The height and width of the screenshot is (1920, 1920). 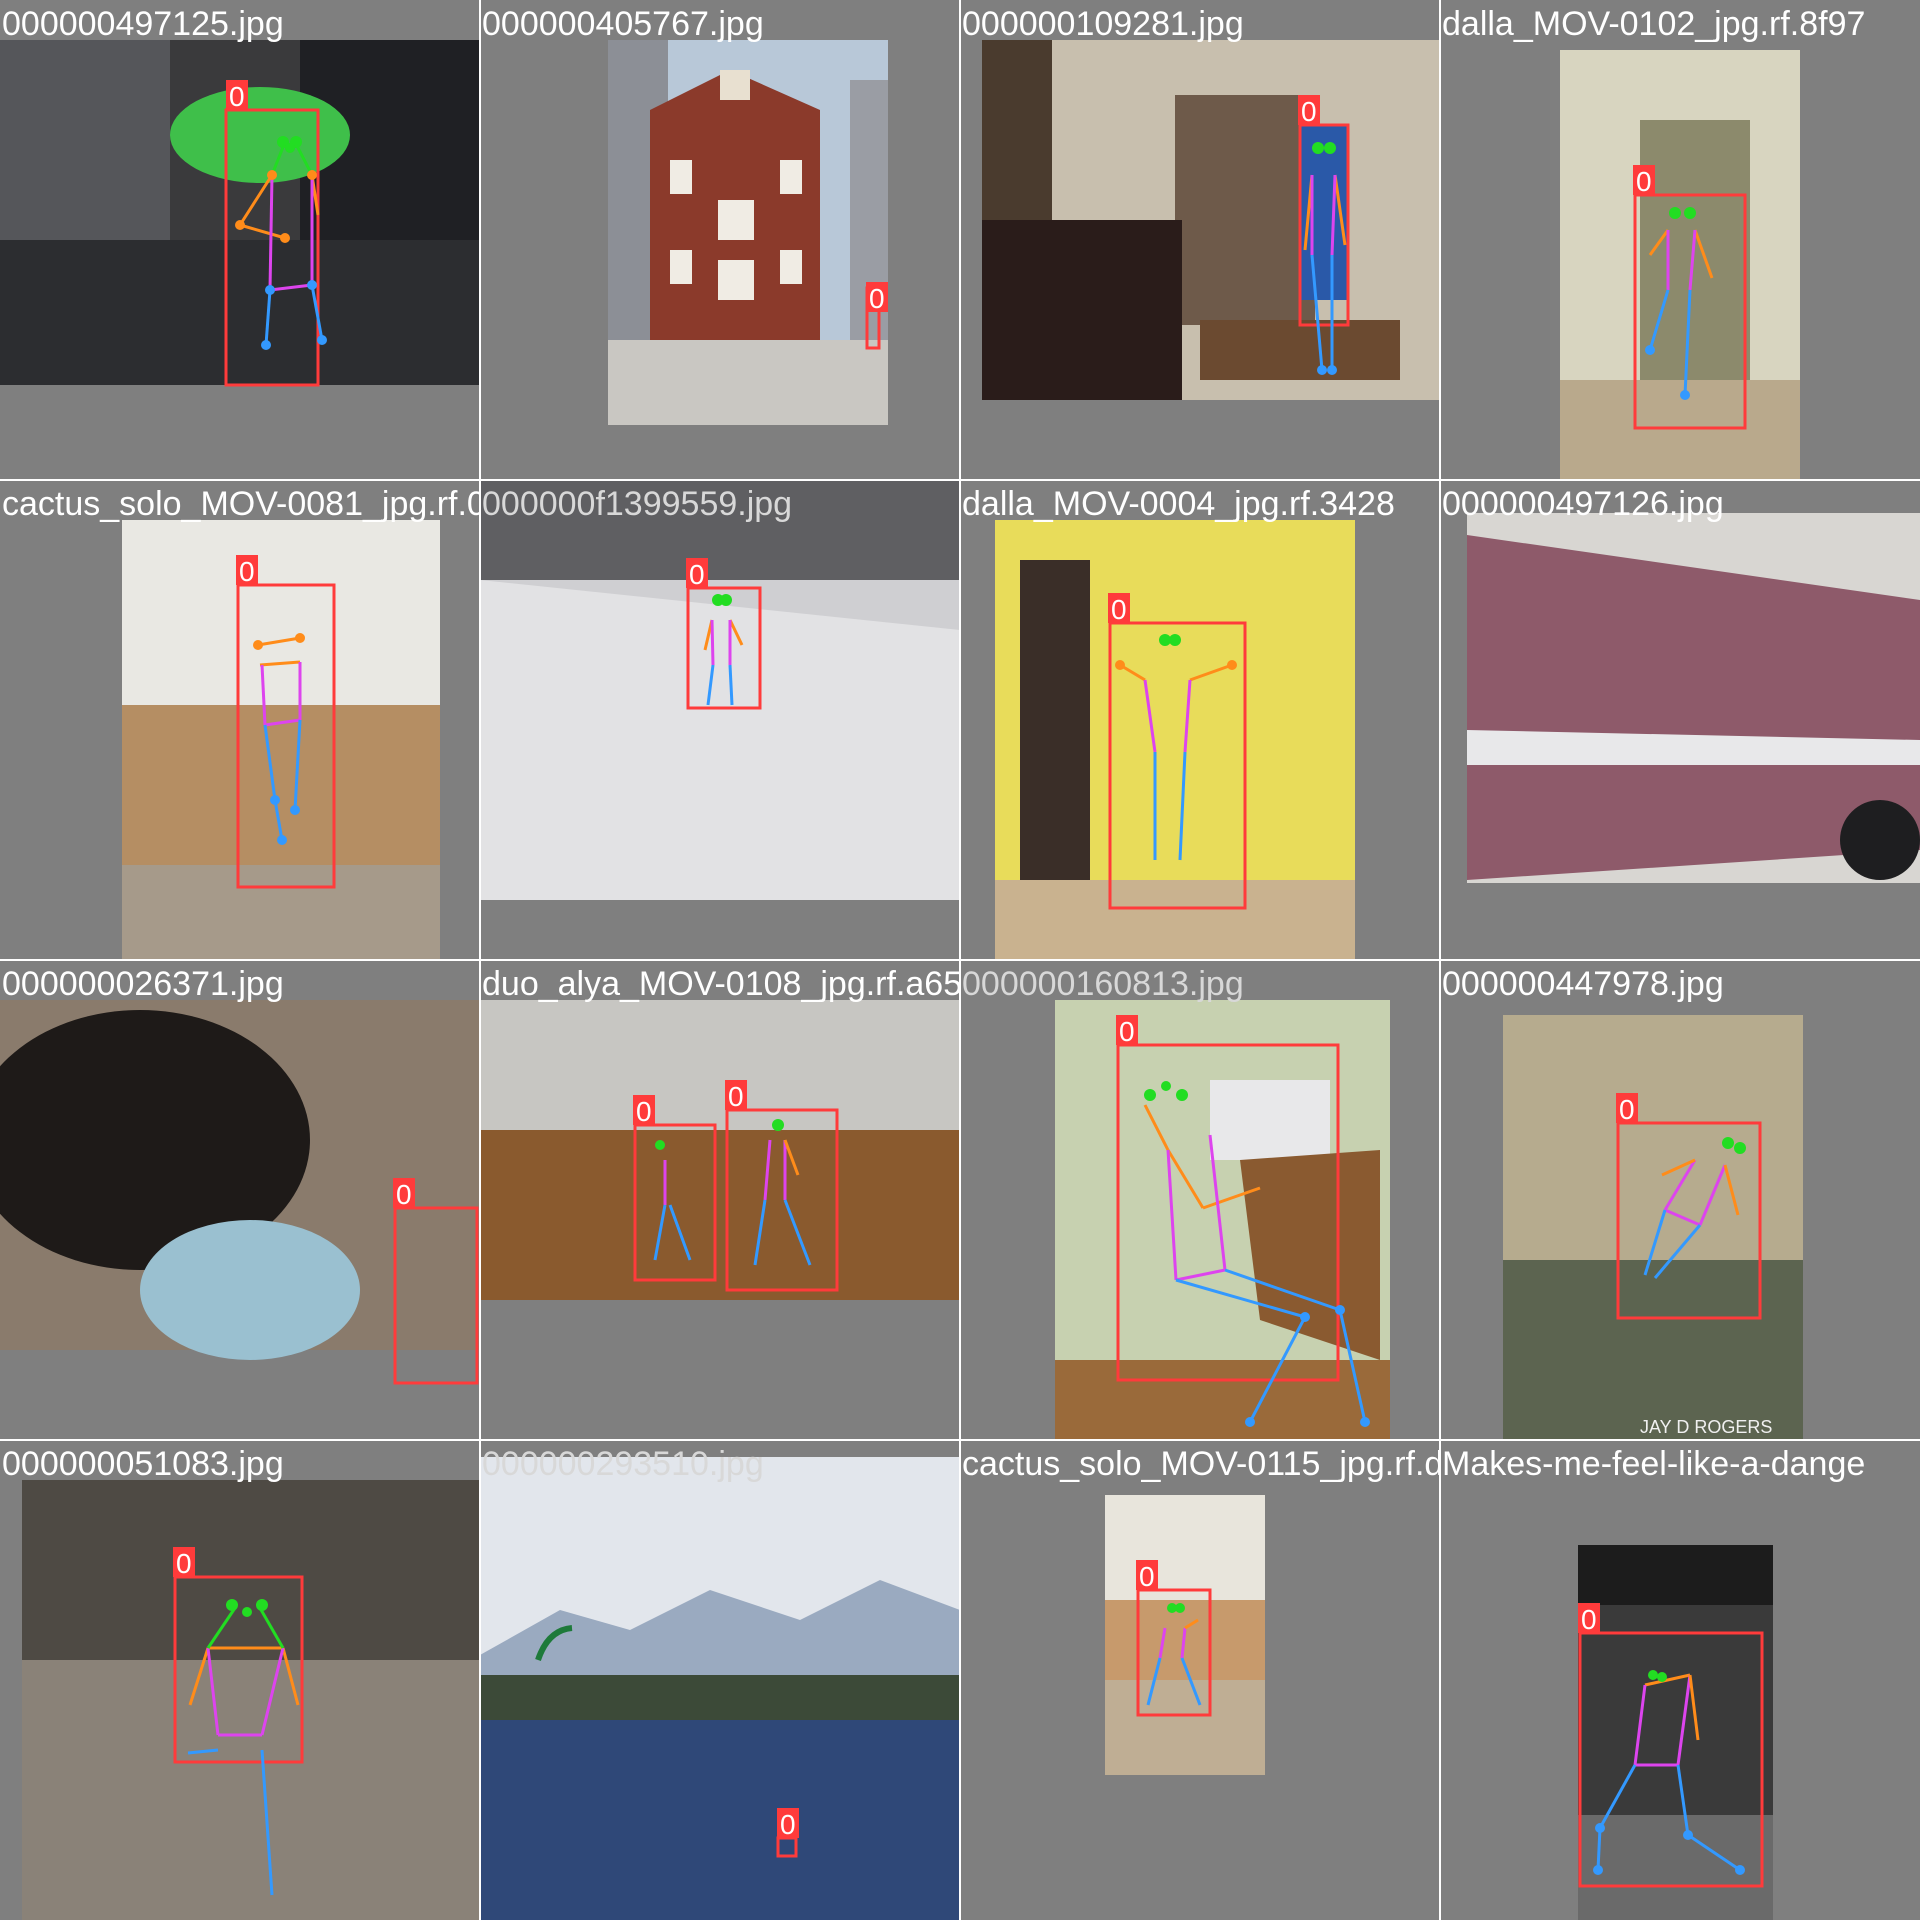 I want to click on photo-dance-studio: 0, so click(x=281, y=740).